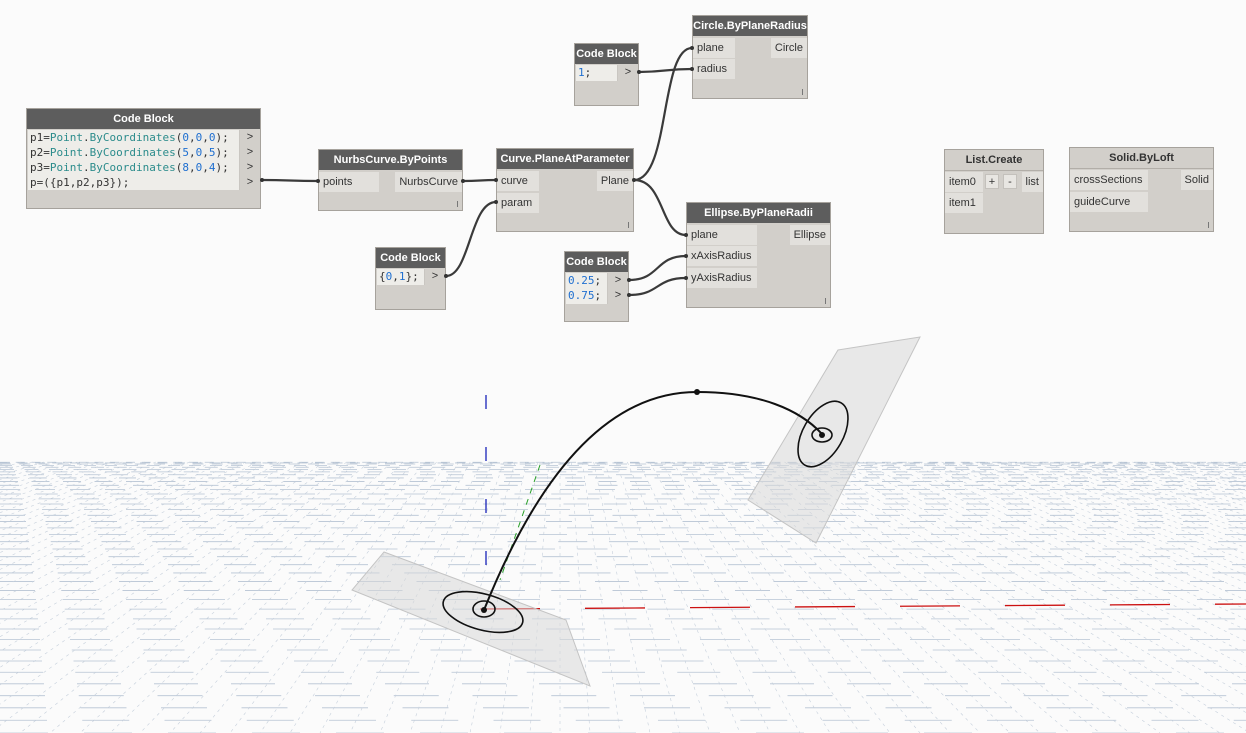 The width and height of the screenshot is (1246, 733). I want to click on x-axis, so click(862, 606).